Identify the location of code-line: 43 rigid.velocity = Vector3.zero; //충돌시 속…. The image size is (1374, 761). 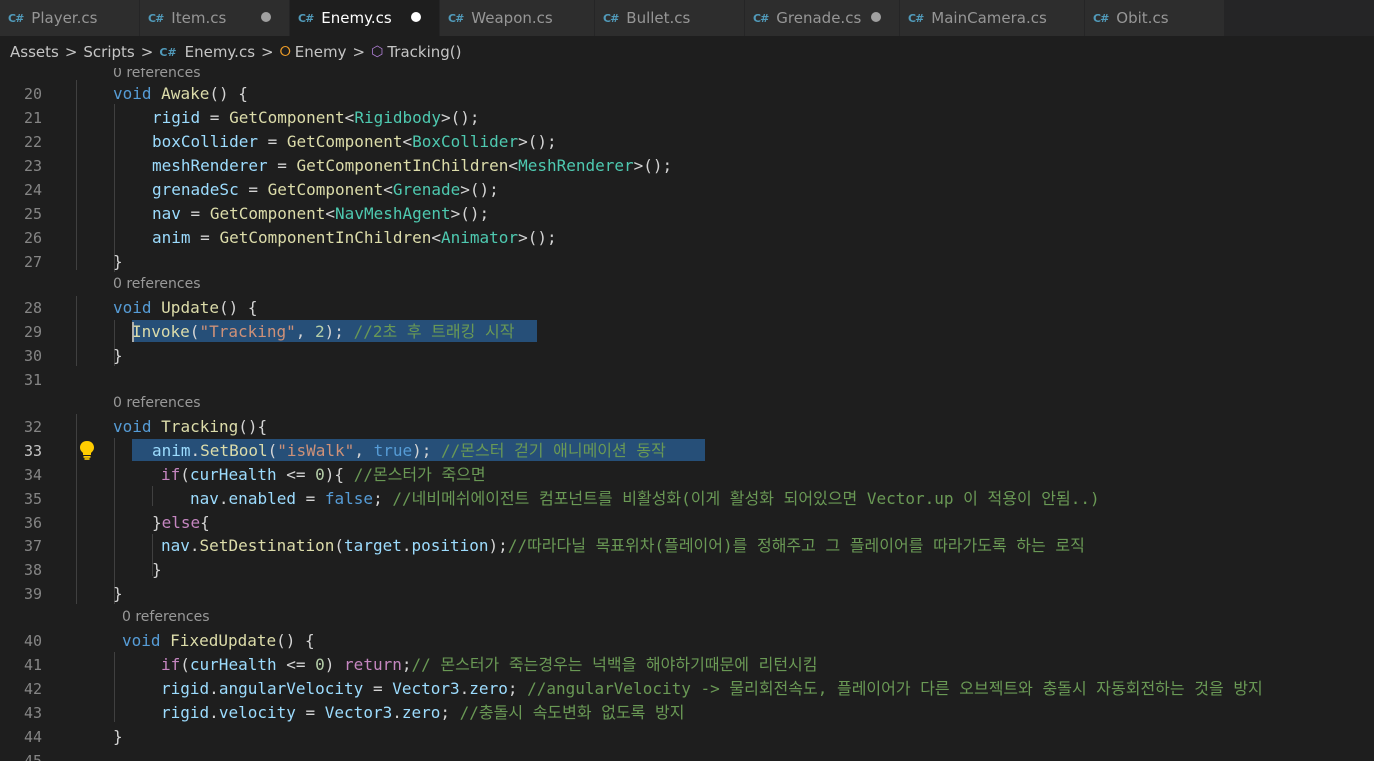
(687, 713).